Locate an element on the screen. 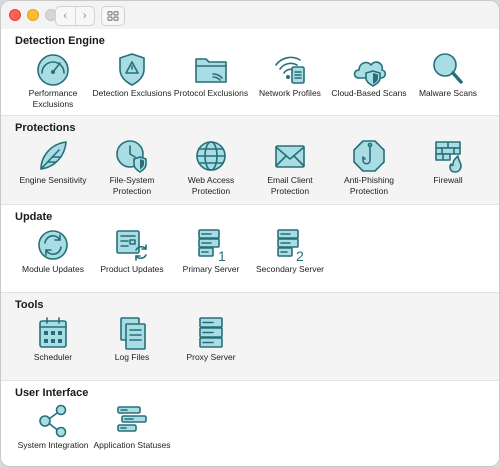  show-all-button is located at coordinates (113, 16).